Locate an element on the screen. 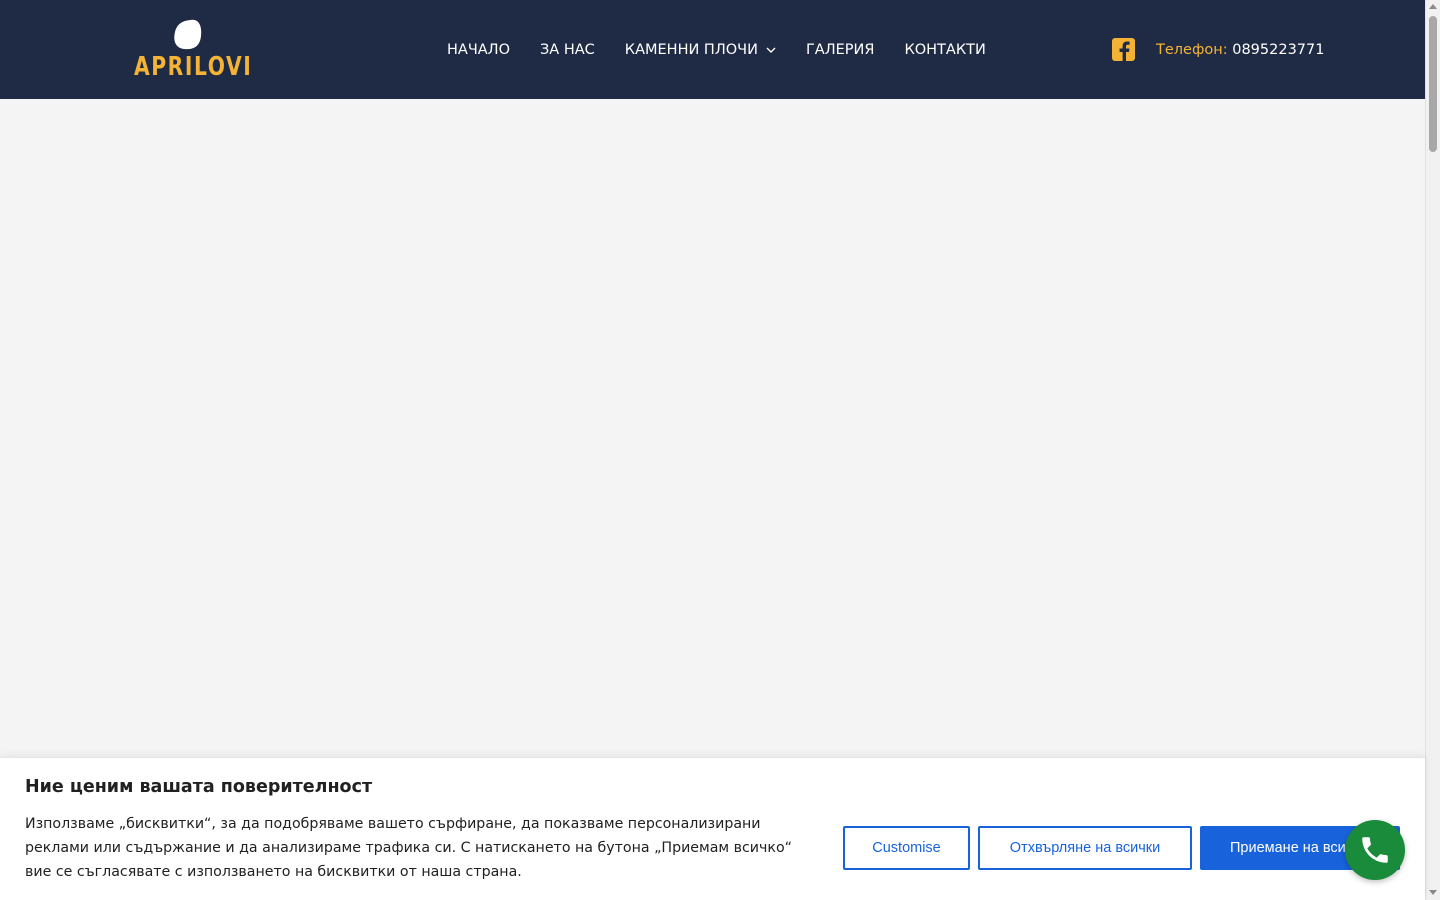  nav-label: ГАЛЕРИЯ is located at coordinates (840, 50).